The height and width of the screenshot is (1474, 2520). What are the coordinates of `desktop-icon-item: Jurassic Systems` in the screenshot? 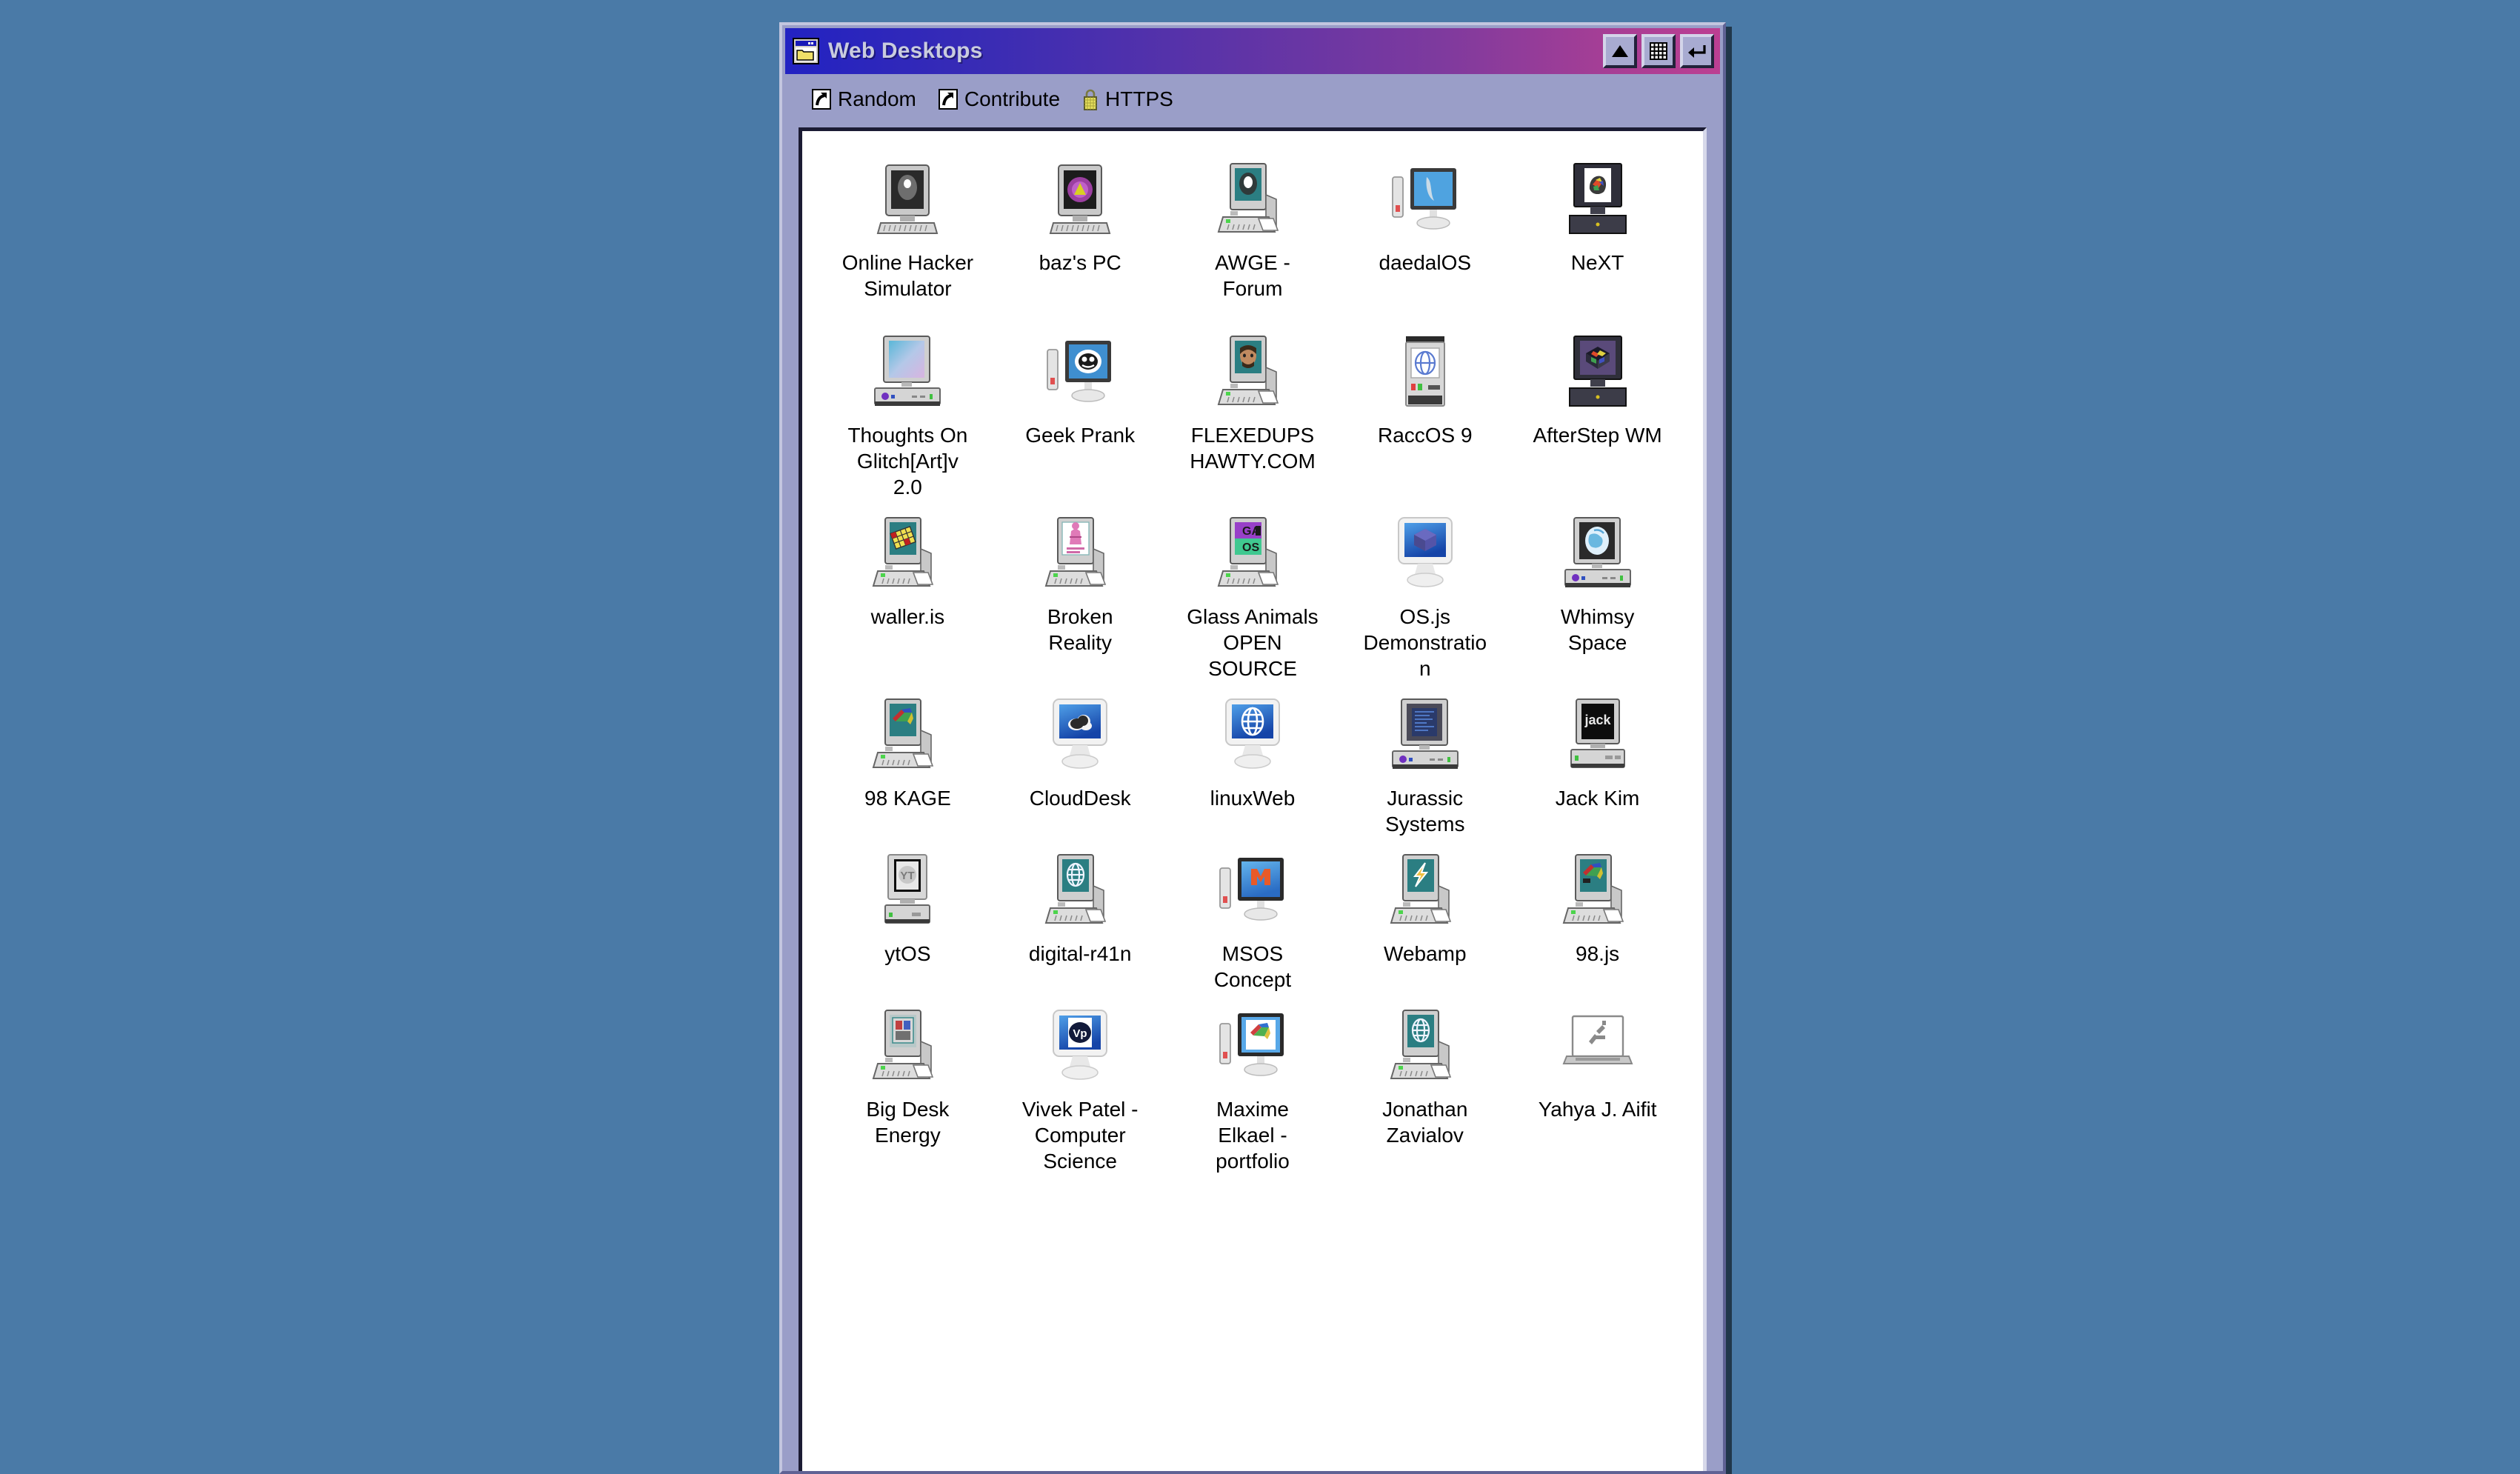 It's located at (1425, 759).